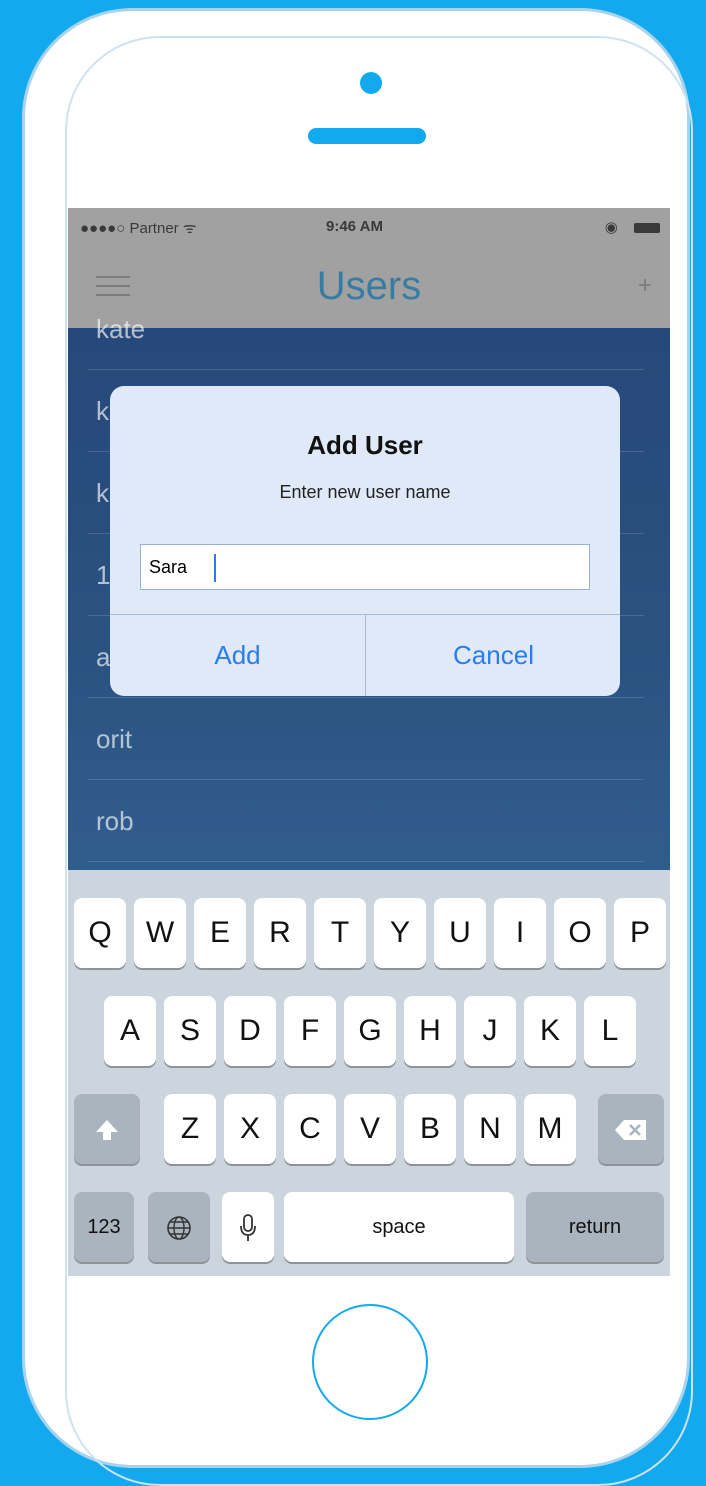 The image size is (706, 1486). Describe the element at coordinates (215, 568) in the screenshot. I see `text-caret` at that location.